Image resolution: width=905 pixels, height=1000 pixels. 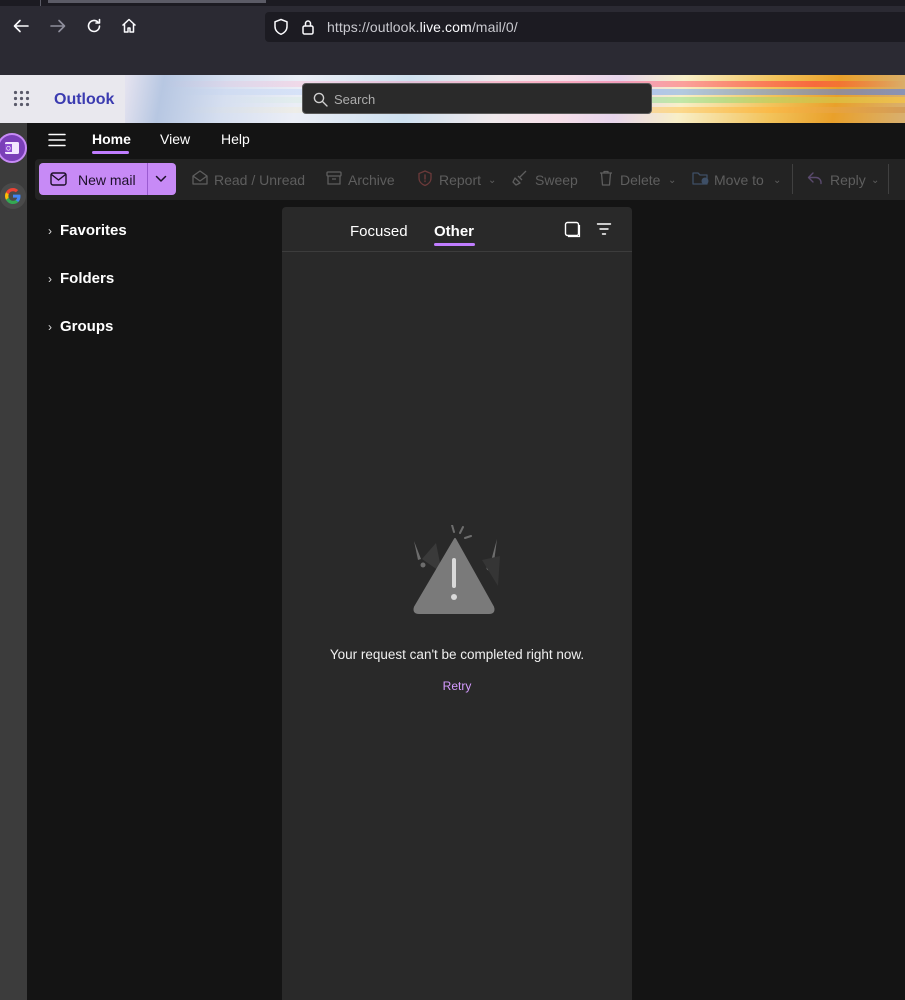 I want to click on chevron-down-icon, so click(x=161, y=179).